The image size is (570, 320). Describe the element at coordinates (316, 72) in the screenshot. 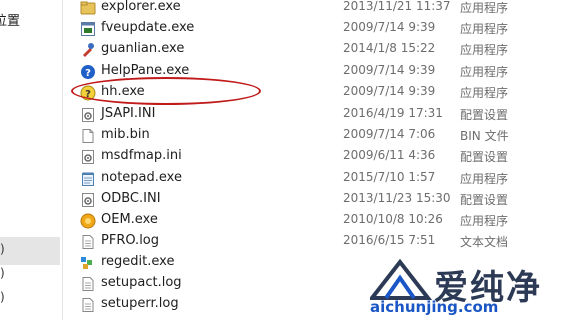

I see `file-row: ? HelpPane.exe 2009/7/14 9:39 应用程序` at that location.